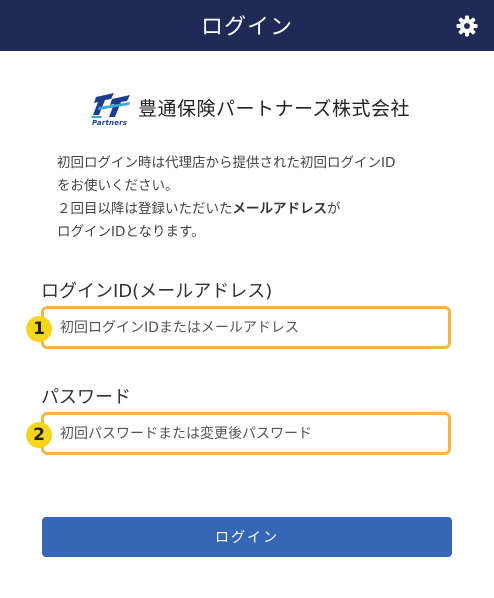 Image resolution: width=494 pixels, height=598 pixels. Describe the element at coordinates (157, 291) in the screenshot. I see `login-id-label: ログインID(メールアドレス)` at that location.